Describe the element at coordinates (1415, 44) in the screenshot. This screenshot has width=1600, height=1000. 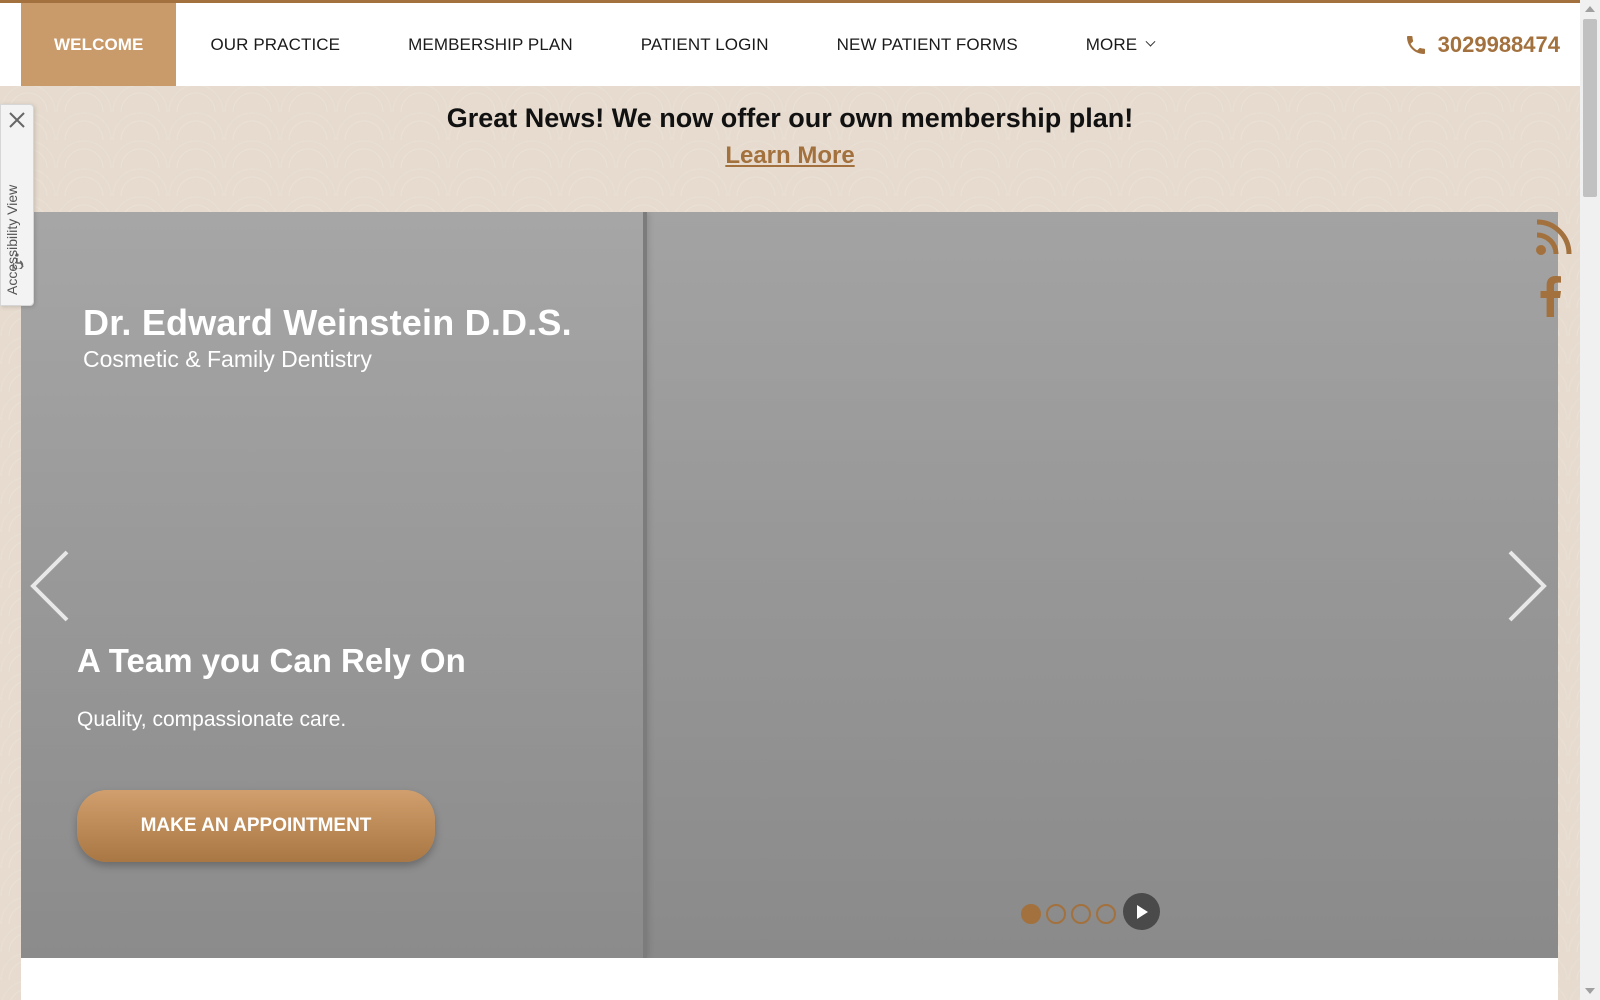
I see `phone-icon` at that location.